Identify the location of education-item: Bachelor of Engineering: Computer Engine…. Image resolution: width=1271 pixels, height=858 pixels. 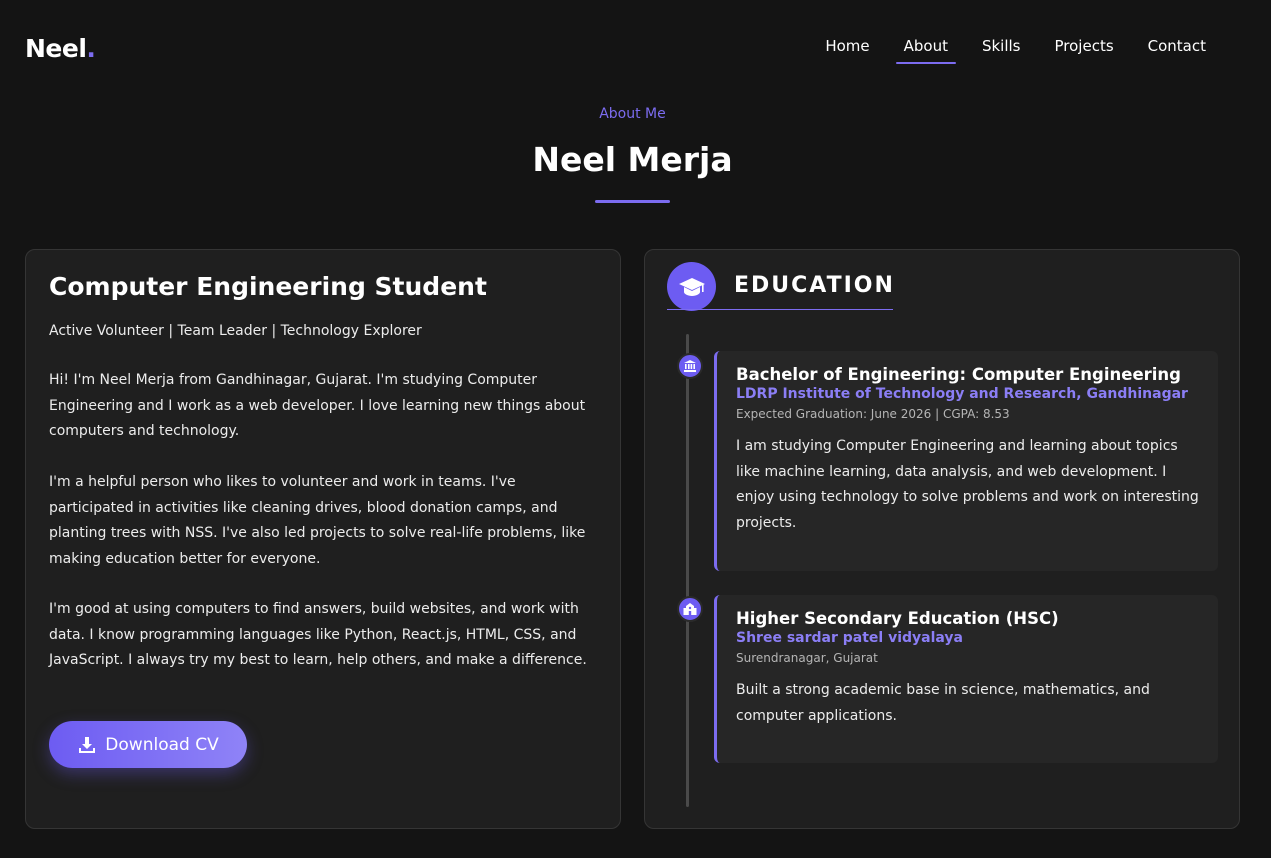
(966, 461).